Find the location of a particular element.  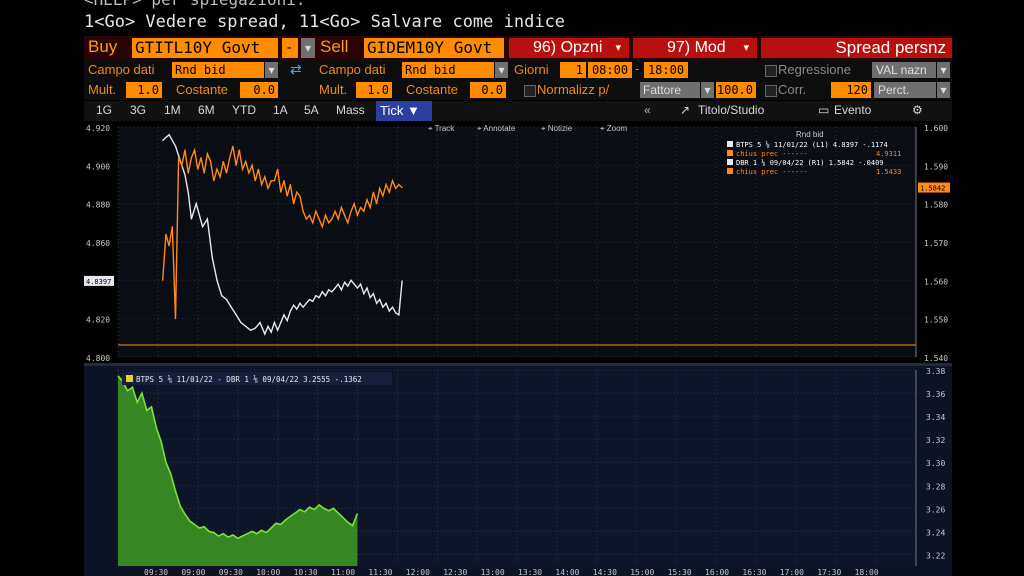

right-axis-tick-label: 3.38 is located at coordinates (935, 371).